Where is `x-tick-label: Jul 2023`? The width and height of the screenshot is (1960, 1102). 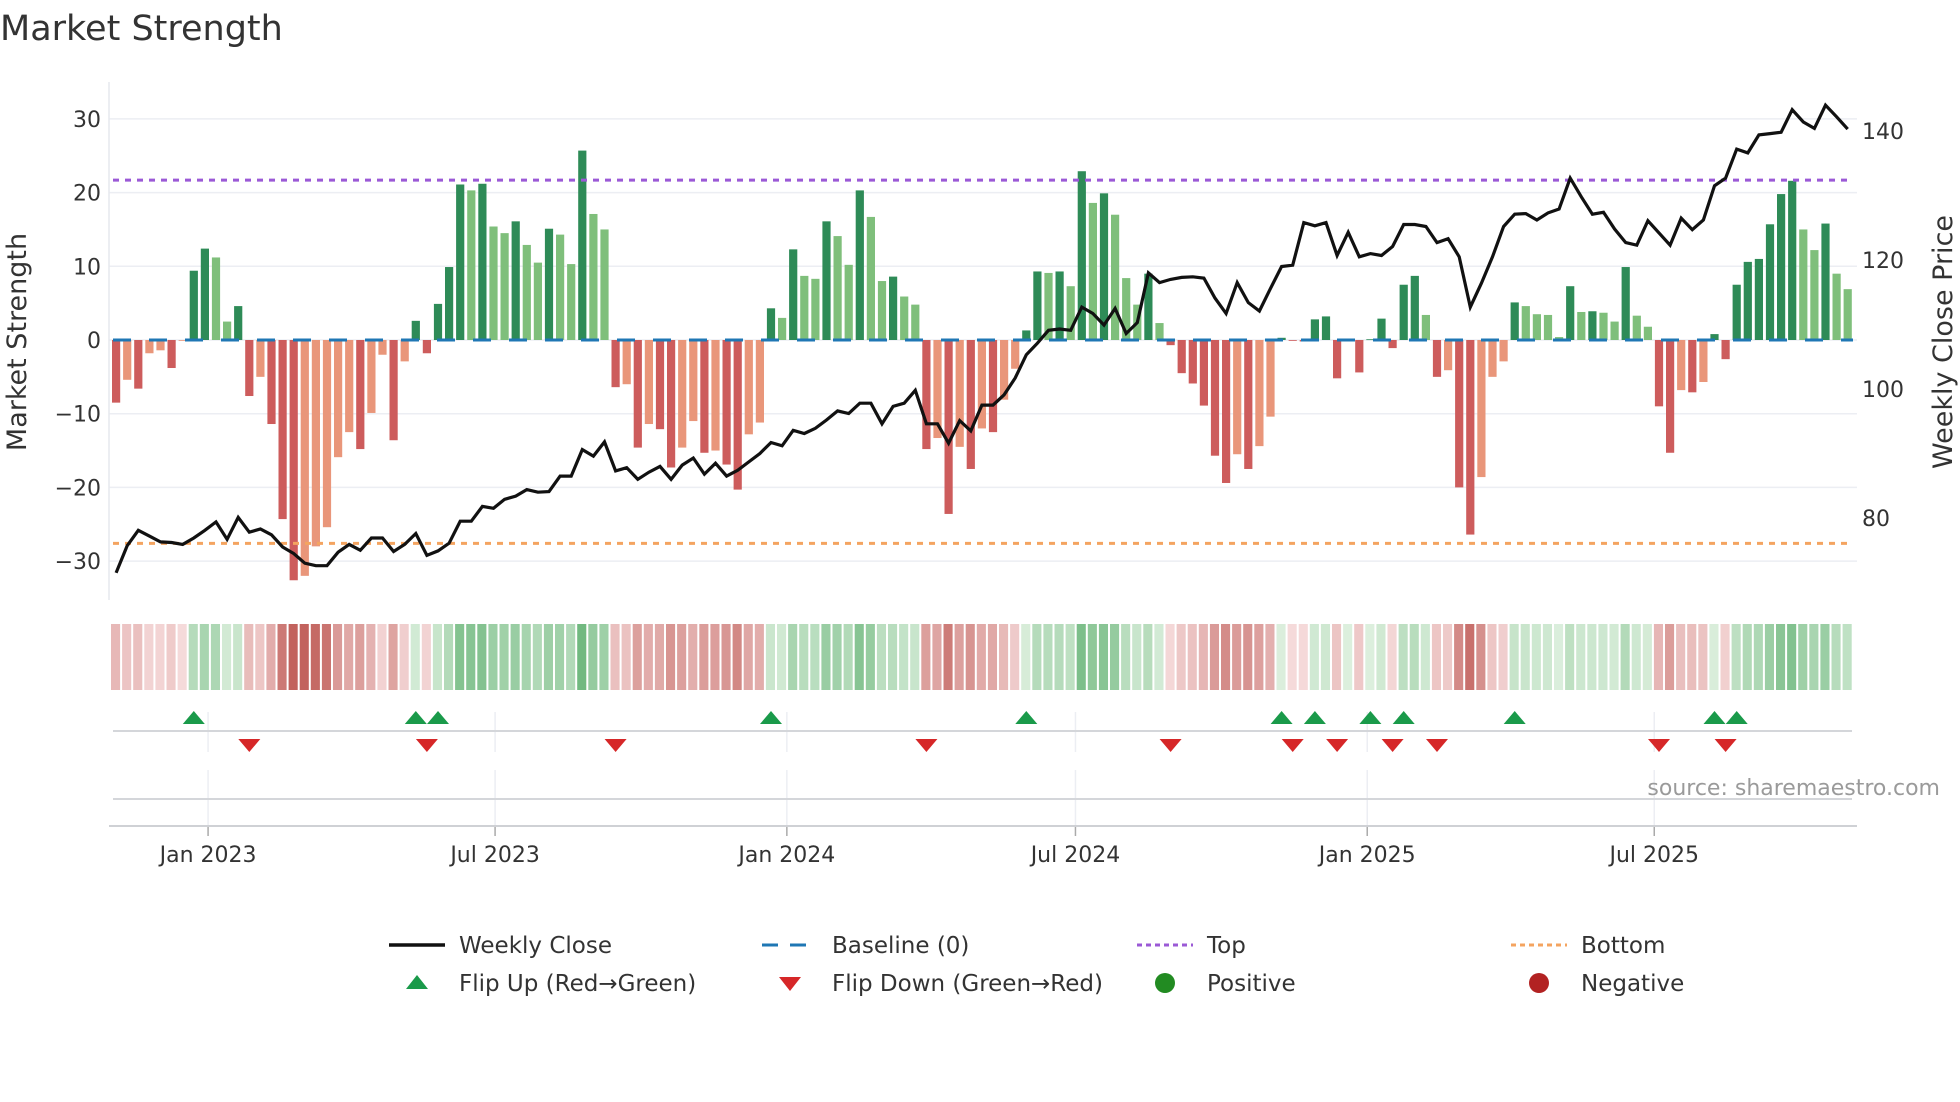
x-tick-label: Jul 2023 is located at coordinates (494, 855).